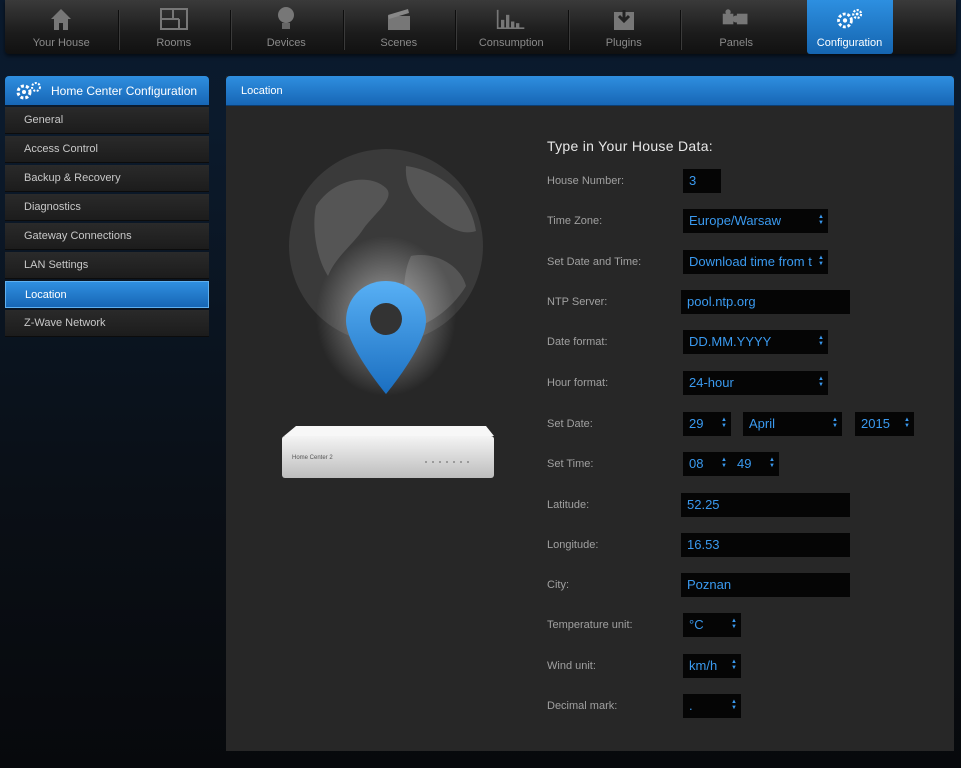 The height and width of the screenshot is (768, 961). Describe the element at coordinates (573, 545) in the screenshot. I see `longitude-label: Longitude:` at that location.